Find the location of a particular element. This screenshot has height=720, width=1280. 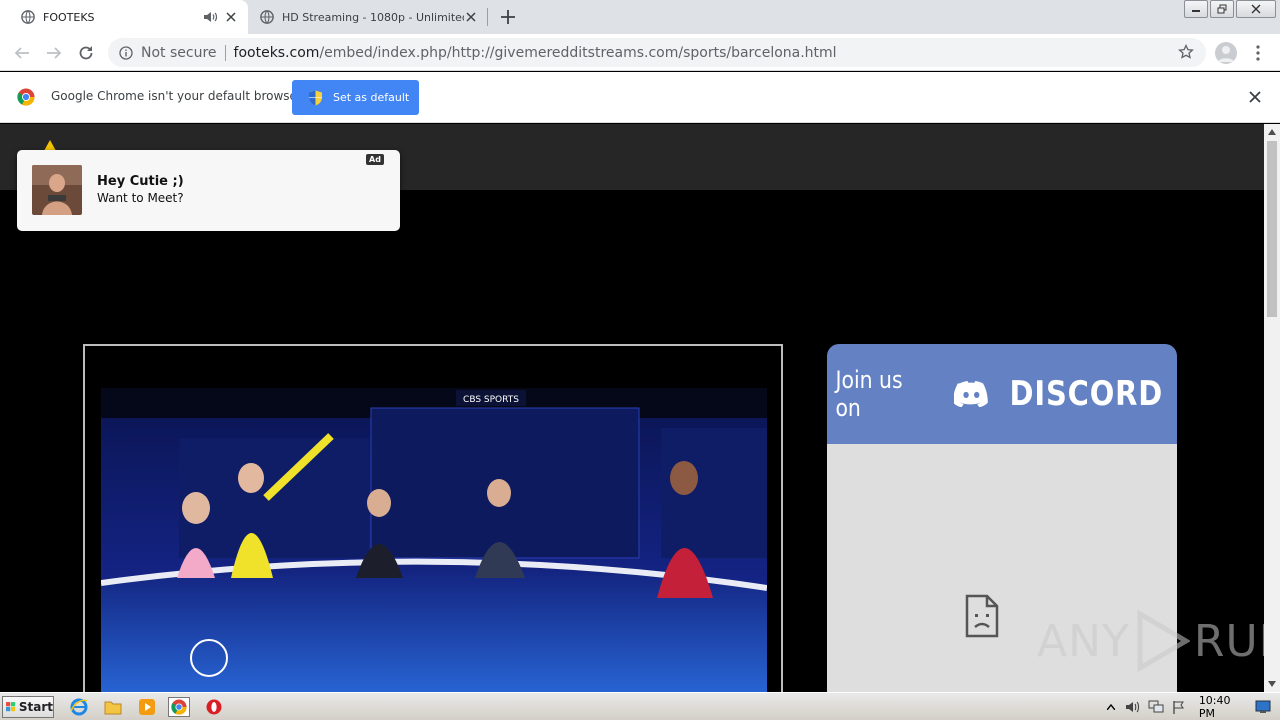

scroll-up-button is located at coordinates (1272, 132).